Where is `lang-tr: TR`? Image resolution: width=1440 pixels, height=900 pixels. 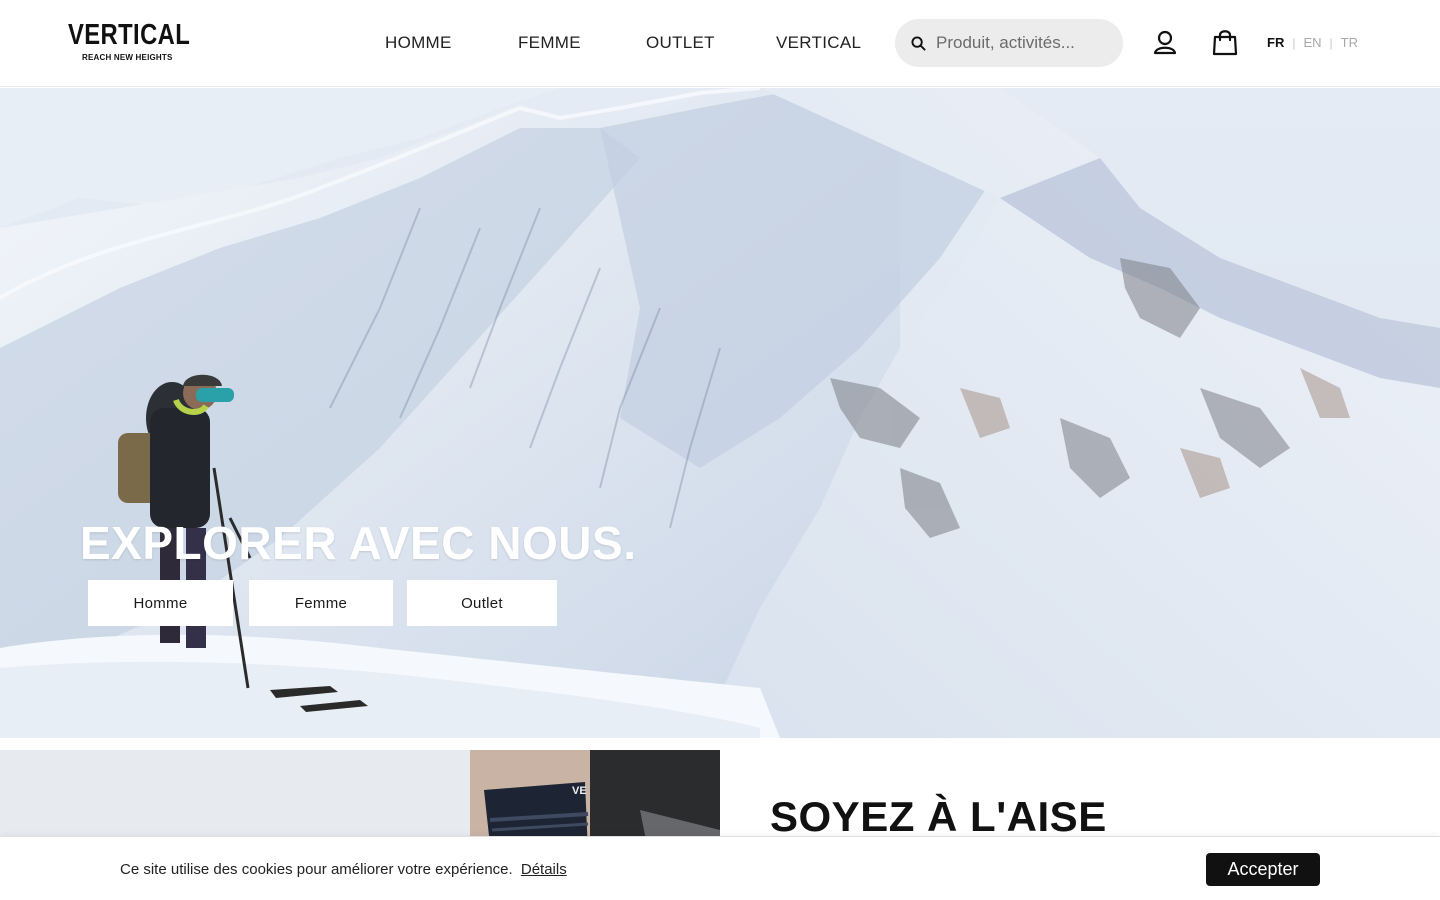
lang-tr: TR is located at coordinates (1349, 42).